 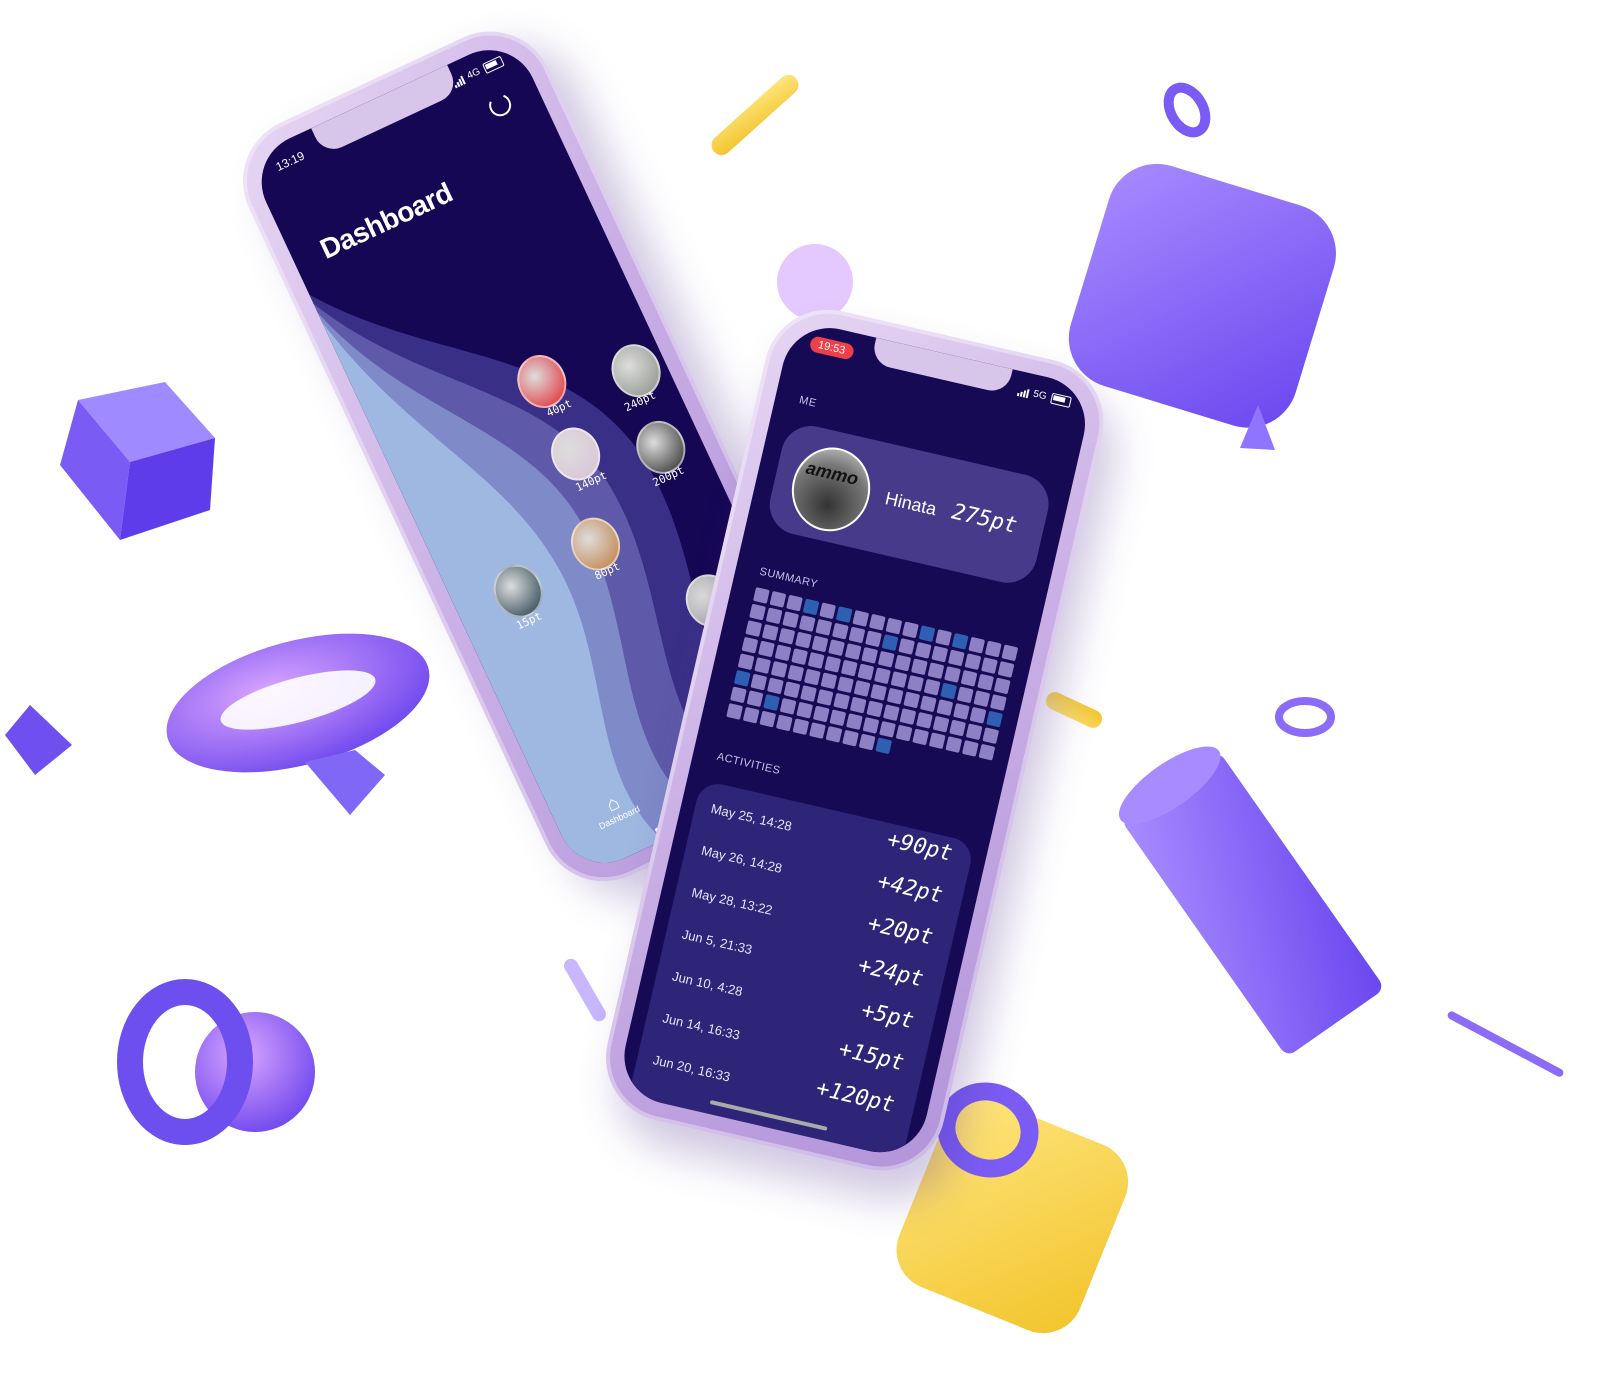 I want to click on activity-date: Jun 20, 16:33, so click(x=691, y=1068).